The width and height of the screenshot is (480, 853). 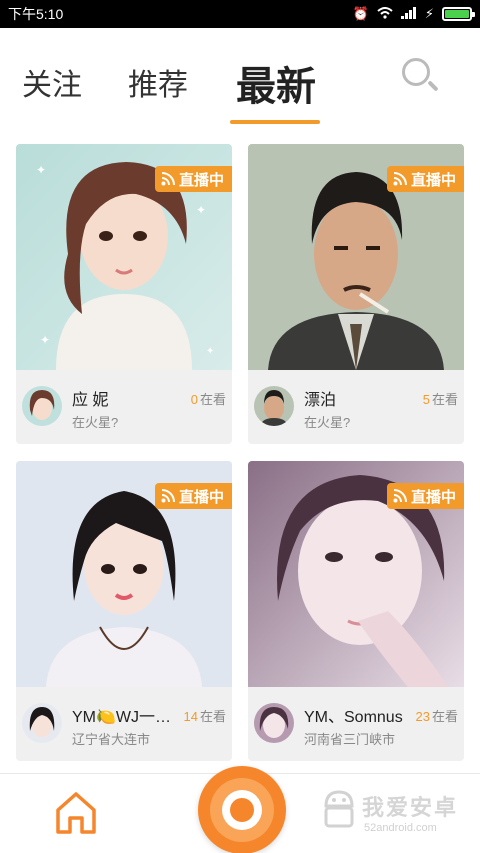 I want to click on active-tab-indicator, so click(x=275, y=122).